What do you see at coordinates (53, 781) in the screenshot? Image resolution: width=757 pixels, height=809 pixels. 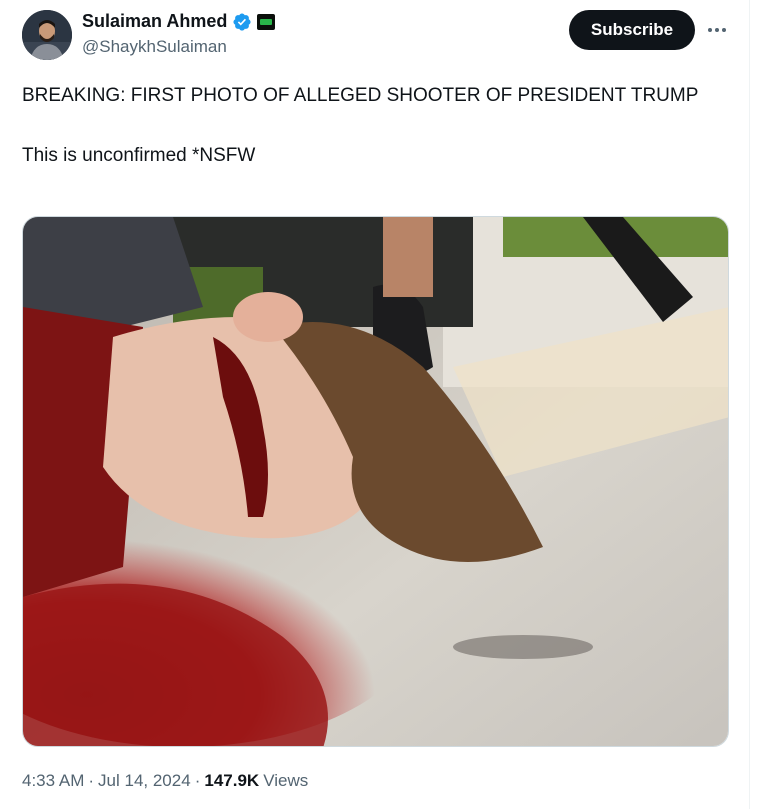 I see `post-time: 4:33 AM` at bounding box center [53, 781].